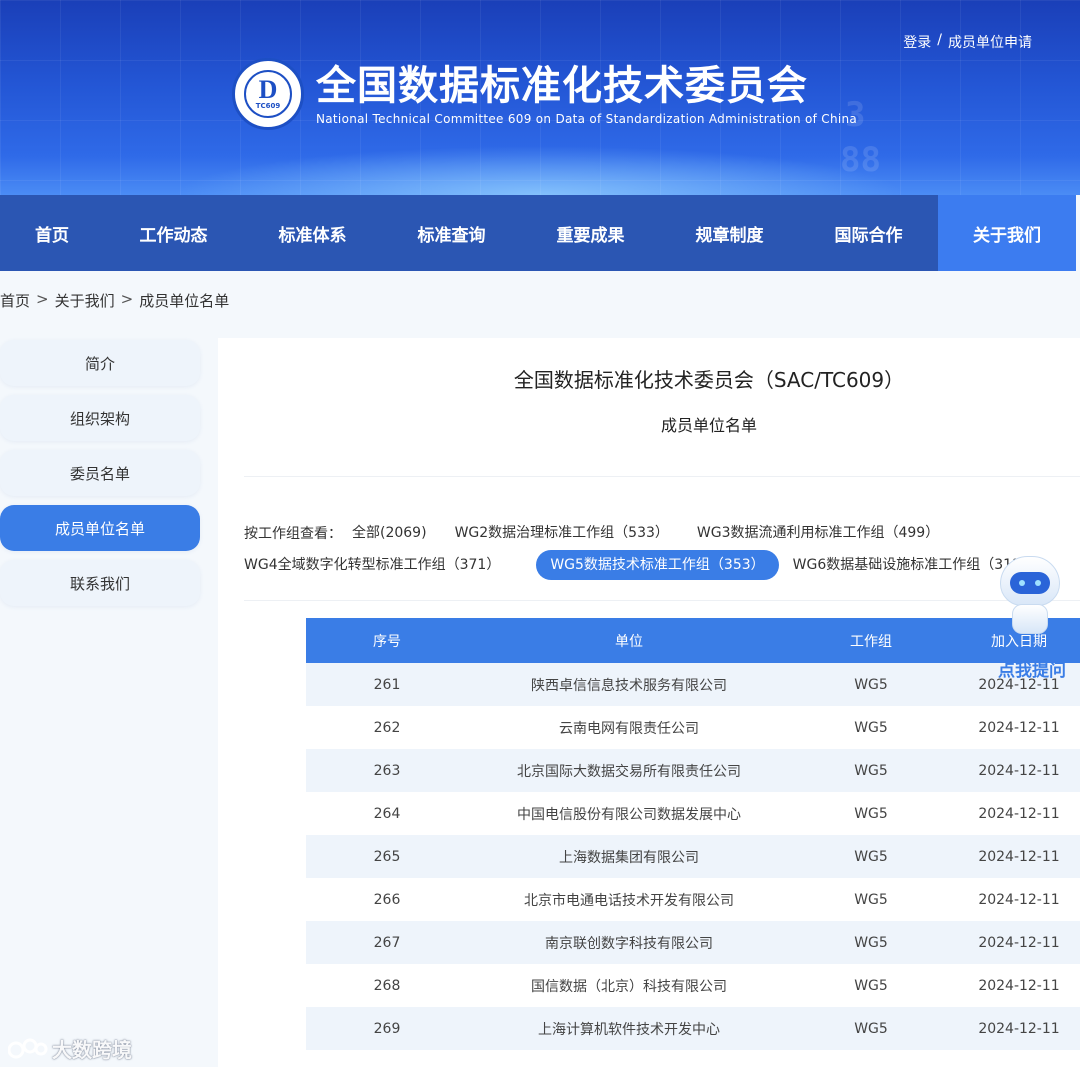 Image resolution: width=1080 pixels, height=1067 pixels. I want to click on cell-unit-name: 上海计算机软件技术开发中心, so click(629, 1029).